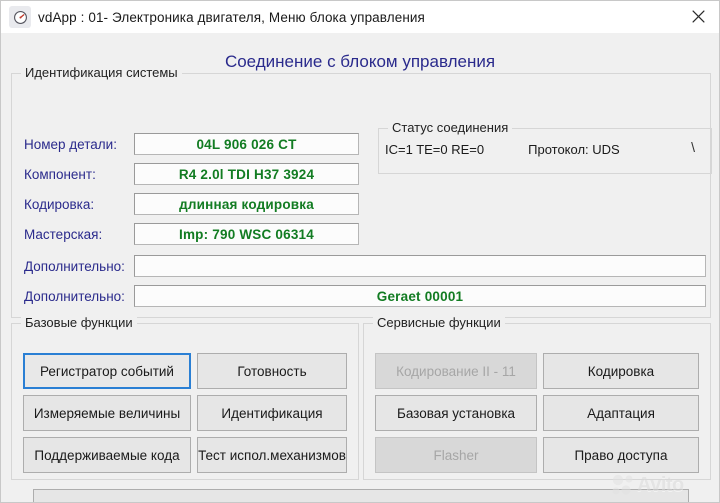 This screenshot has width=720, height=503. I want to click on button-coding: Кодировка, so click(621, 371).